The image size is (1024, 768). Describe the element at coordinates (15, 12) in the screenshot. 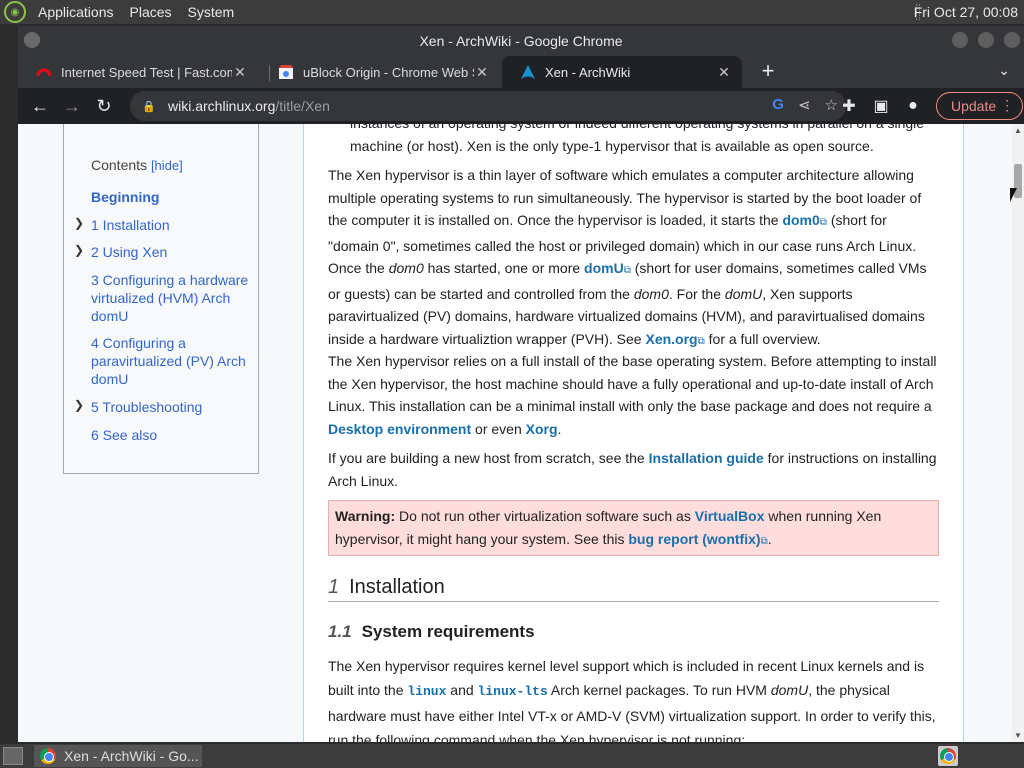

I see `distro-logo-icon: ◉` at that location.